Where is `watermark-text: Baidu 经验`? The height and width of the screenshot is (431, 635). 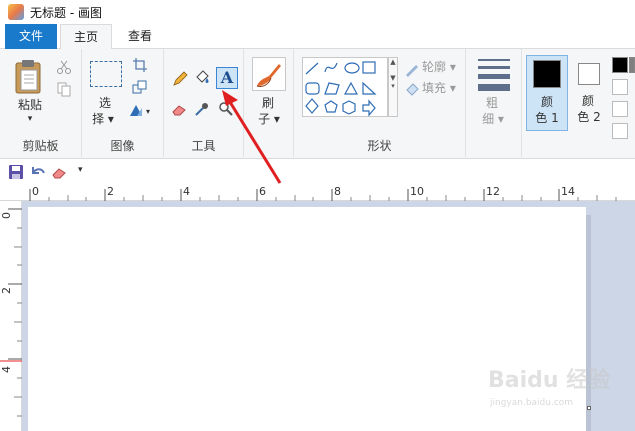
watermark-text: Baidu 经验 is located at coordinates (549, 380).